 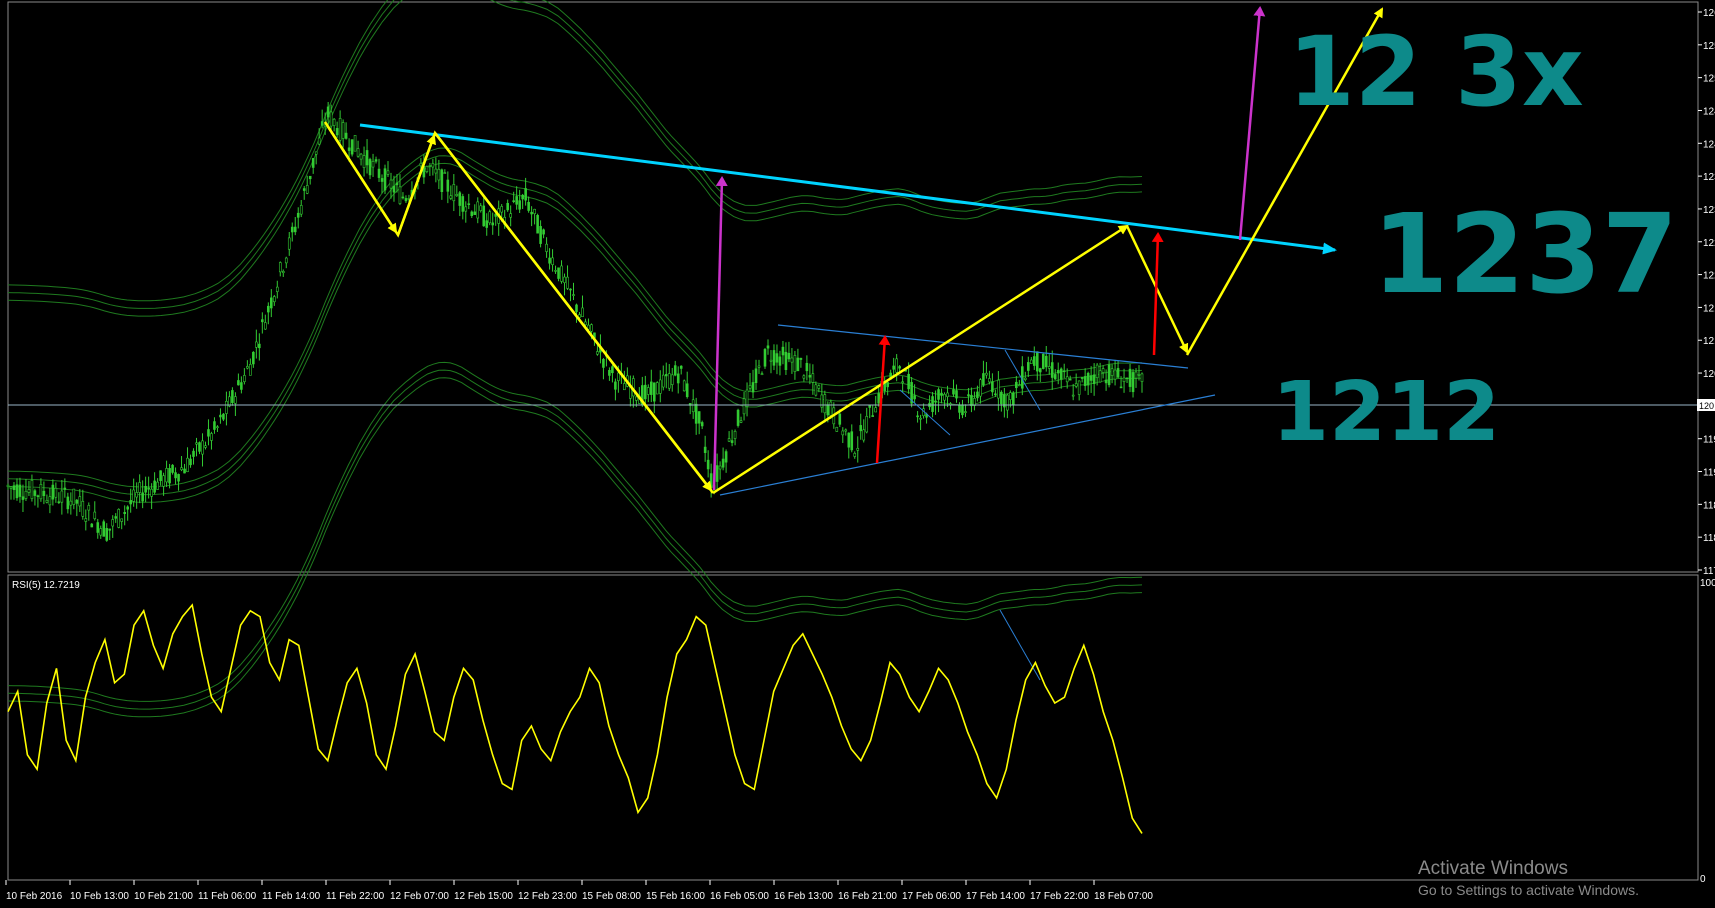 What do you see at coordinates (163, 896) in the screenshot?
I see `time-tick-label: 10 Feb 21:00` at bounding box center [163, 896].